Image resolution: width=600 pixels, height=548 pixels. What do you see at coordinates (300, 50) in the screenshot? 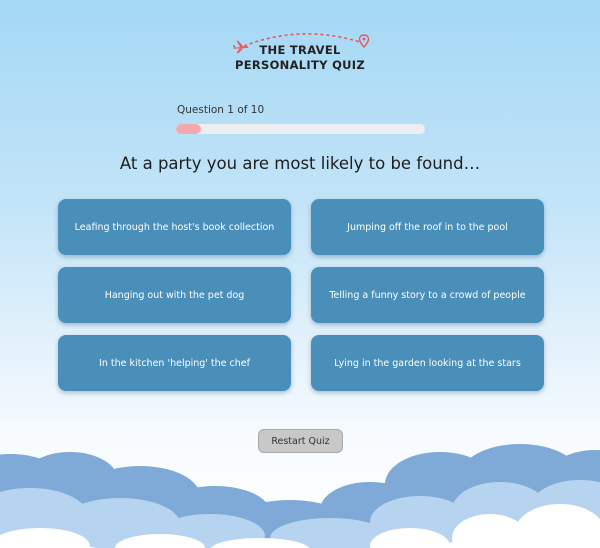
I see `quiz-title-line1: THE TRAVEL` at bounding box center [300, 50].